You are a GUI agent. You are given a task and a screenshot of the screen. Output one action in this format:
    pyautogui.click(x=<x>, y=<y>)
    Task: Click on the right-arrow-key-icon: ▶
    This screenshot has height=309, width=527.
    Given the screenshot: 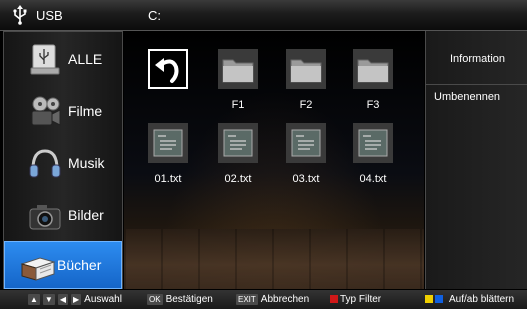 What is the action you would take?
    pyautogui.click(x=76, y=299)
    